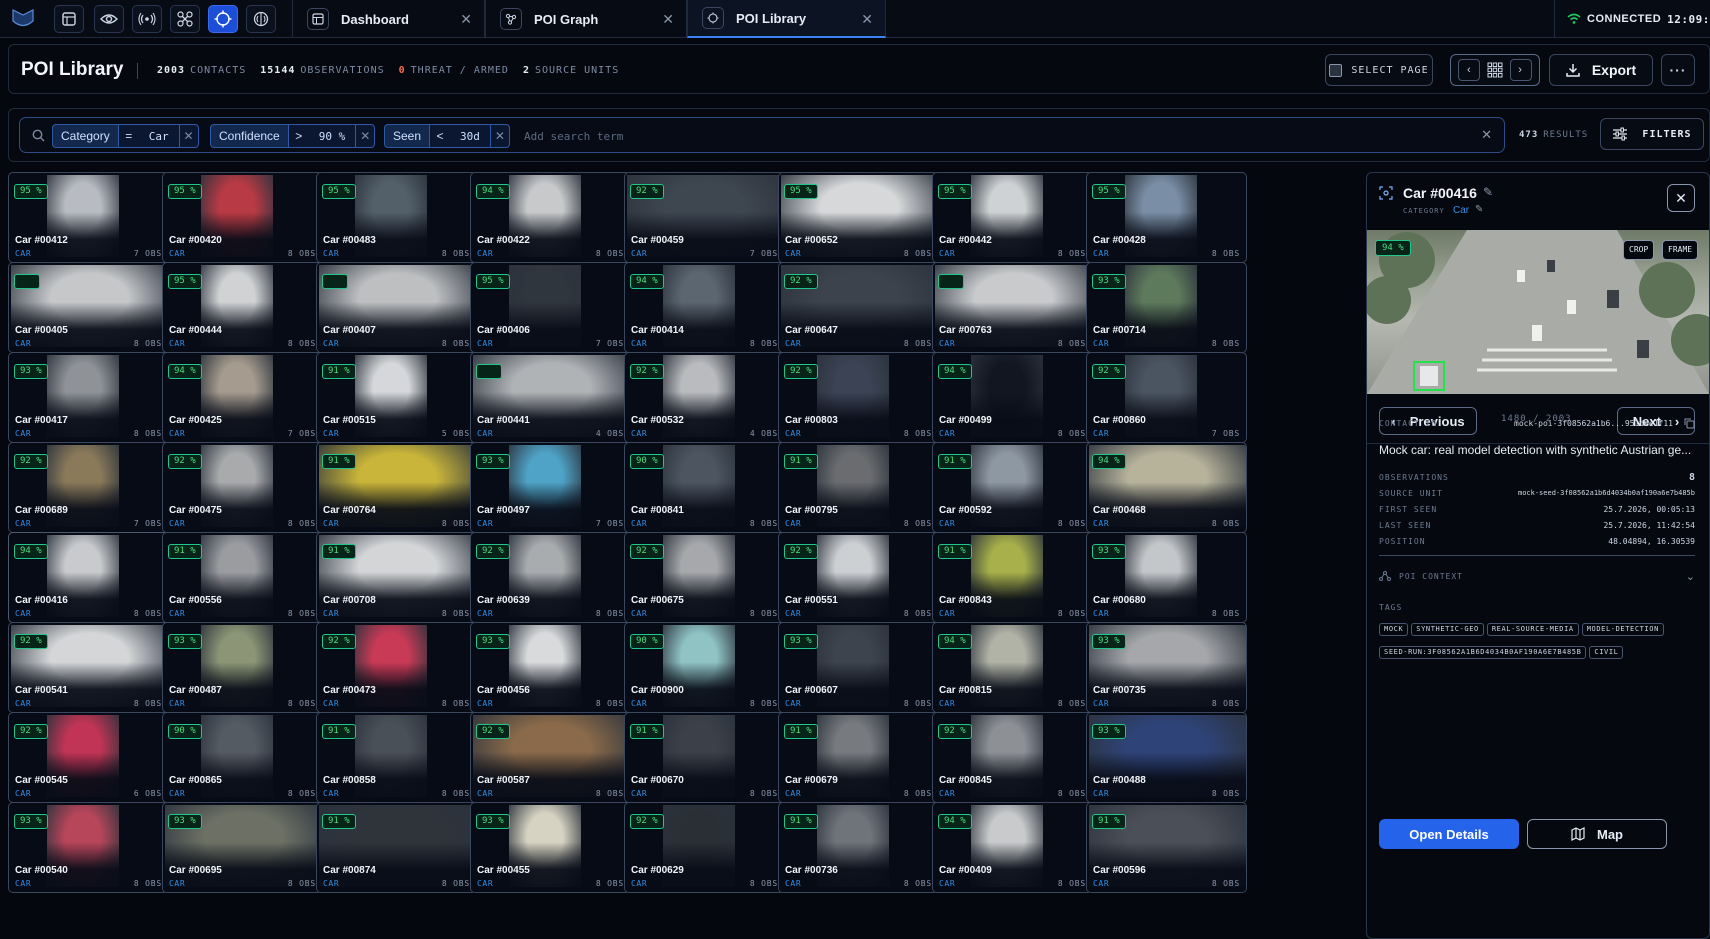 This screenshot has width=1710, height=939. I want to click on poi-card: 91 % Car #00708 CAR 8 OBS, so click(396, 577).